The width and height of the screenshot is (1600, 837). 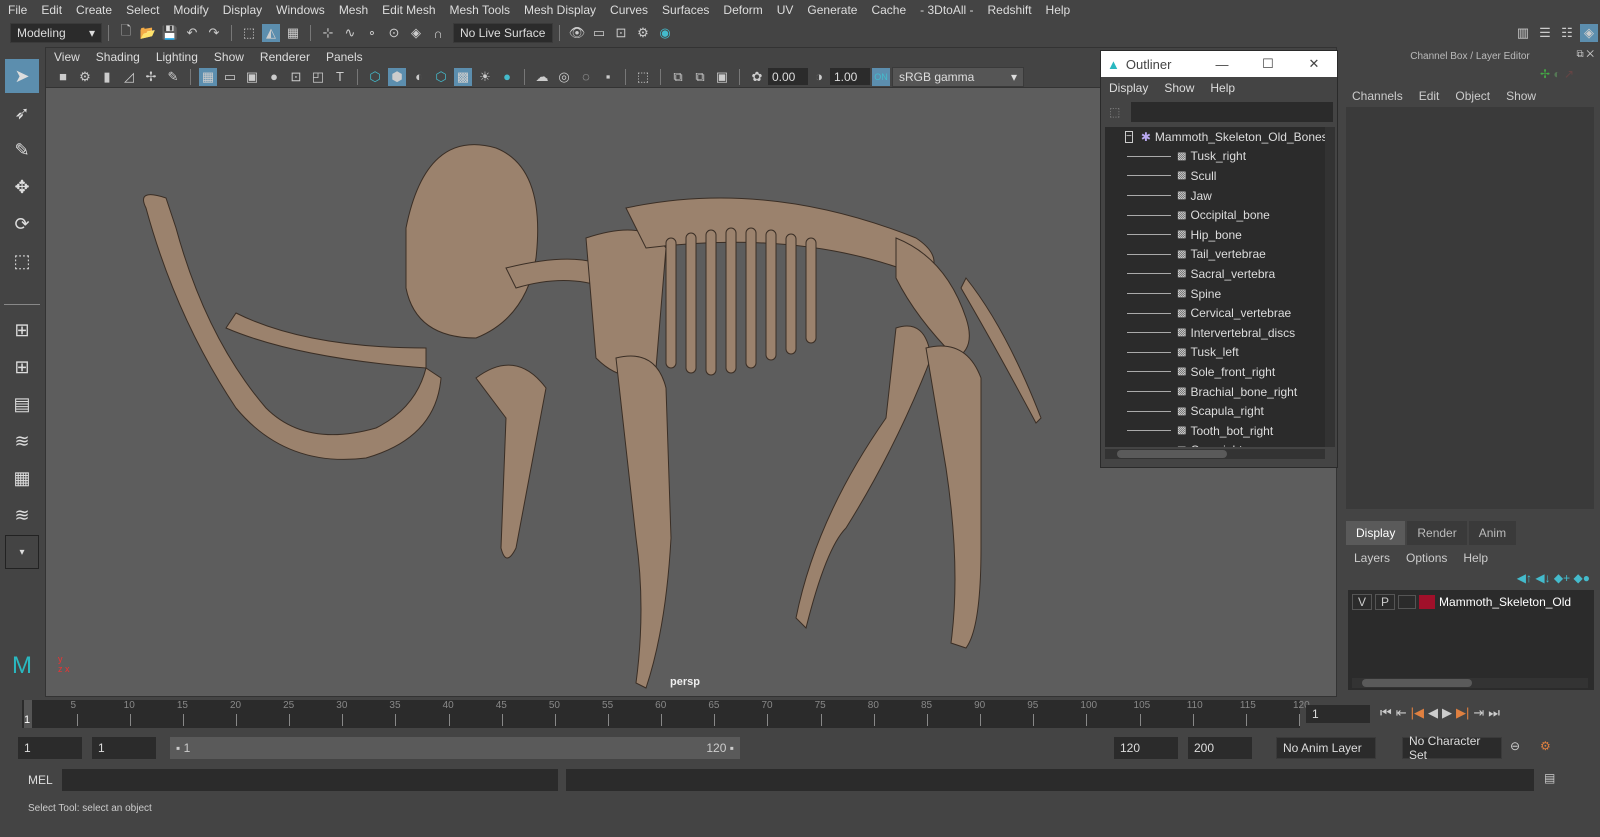 What do you see at coordinates (1521, 96) in the screenshot?
I see `channel-box-menu-show: Show` at bounding box center [1521, 96].